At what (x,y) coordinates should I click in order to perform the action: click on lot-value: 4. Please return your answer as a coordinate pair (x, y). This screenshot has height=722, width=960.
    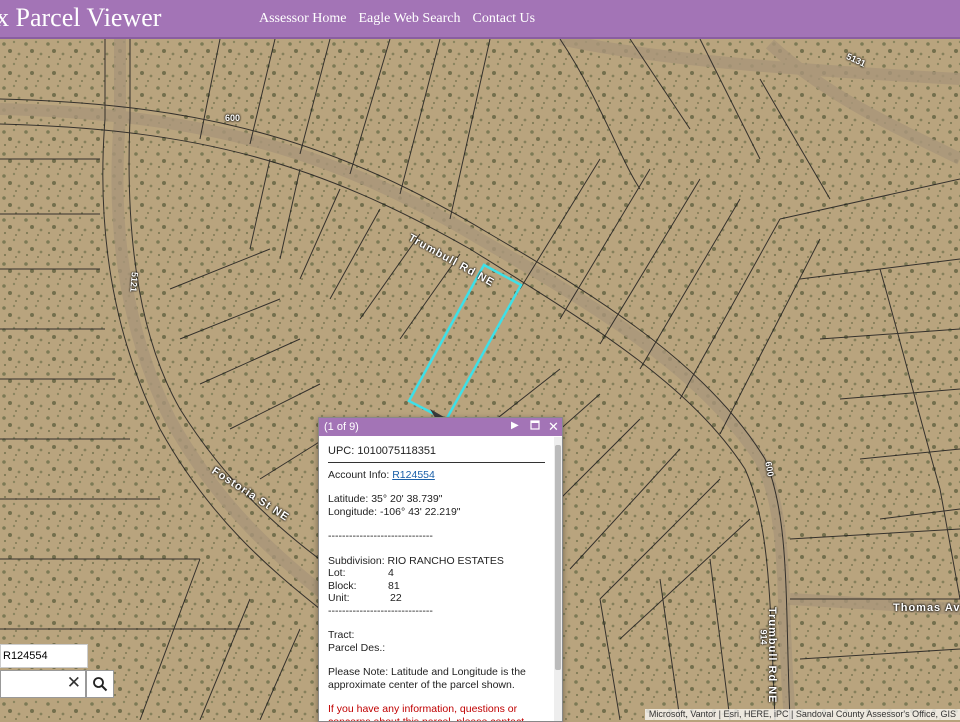
    Looking at the image, I should click on (391, 573).